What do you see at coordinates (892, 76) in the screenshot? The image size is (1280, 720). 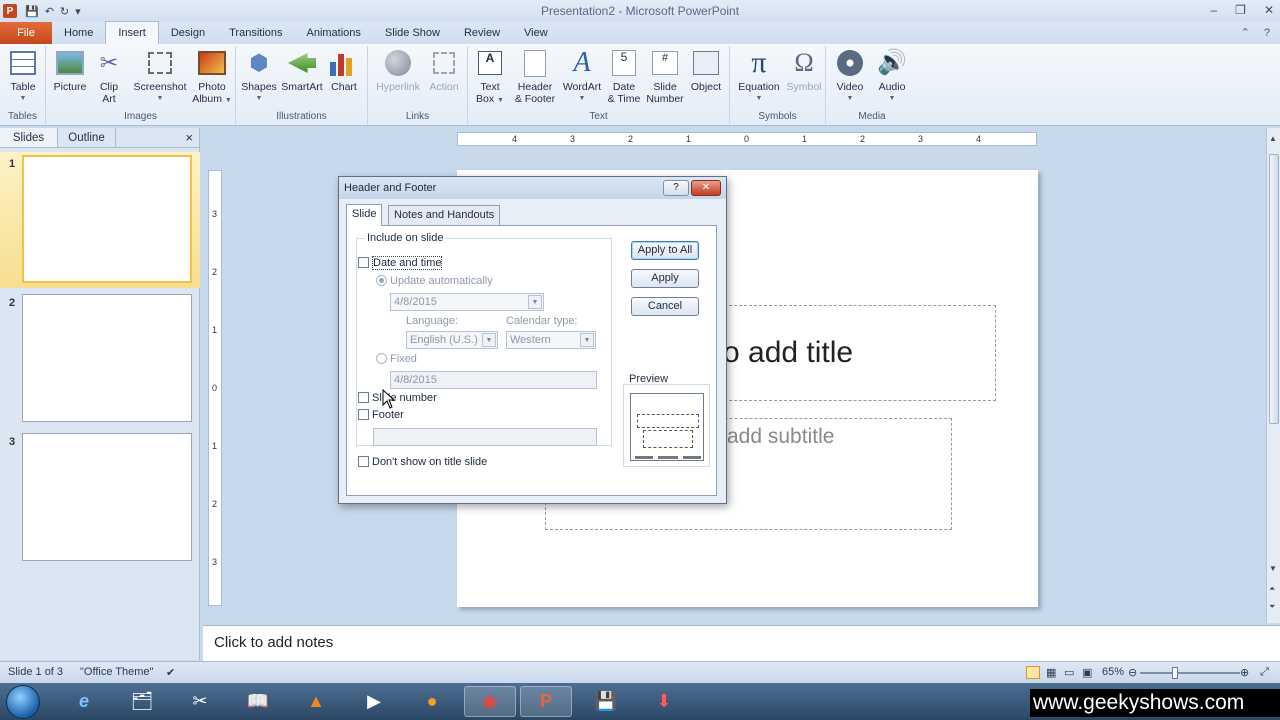 I see `audio-button: 🔊 Audio ▼` at bounding box center [892, 76].